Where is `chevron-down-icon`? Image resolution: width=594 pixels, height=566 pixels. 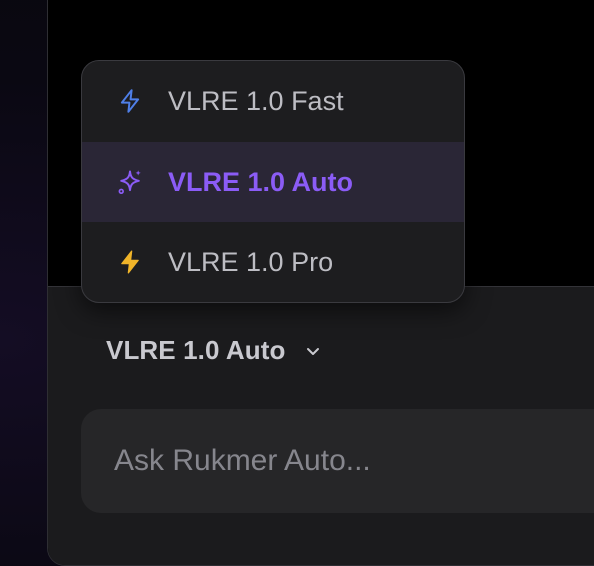 chevron-down-icon is located at coordinates (313, 351).